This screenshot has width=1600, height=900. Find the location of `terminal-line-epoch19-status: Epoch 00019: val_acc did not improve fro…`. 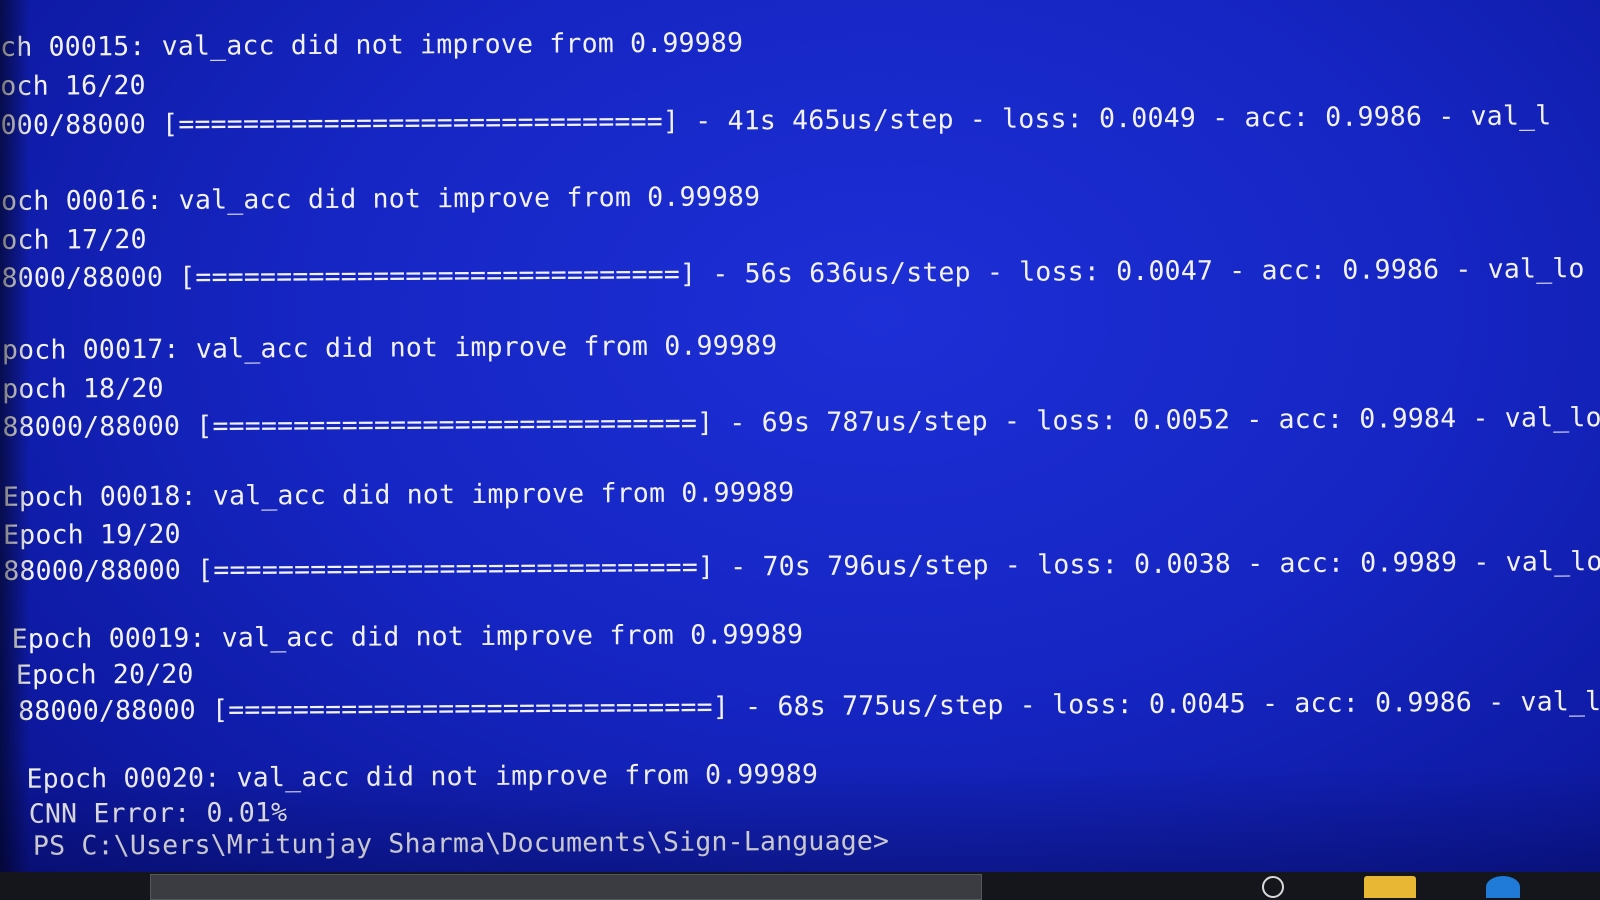

terminal-line-epoch19-status: Epoch 00019: val_acc did not improve fro… is located at coordinates (407, 637).